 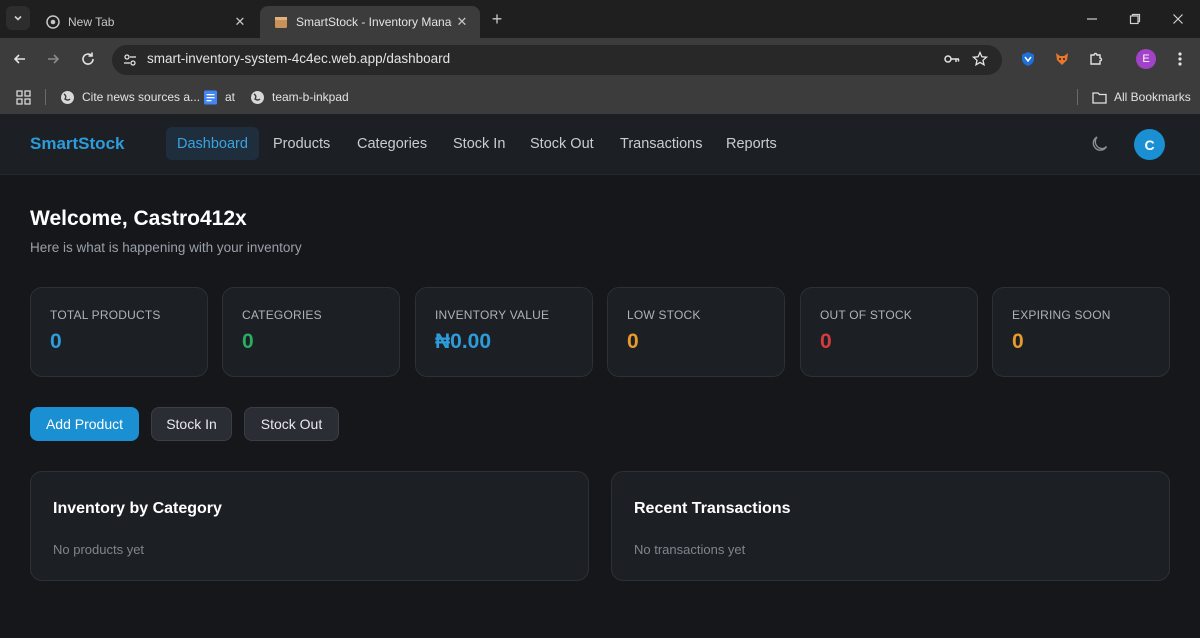 What do you see at coordinates (1081, 332) in the screenshot?
I see `stat-card-expiring-soon: EXPIRING SOON 0` at bounding box center [1081, 332].